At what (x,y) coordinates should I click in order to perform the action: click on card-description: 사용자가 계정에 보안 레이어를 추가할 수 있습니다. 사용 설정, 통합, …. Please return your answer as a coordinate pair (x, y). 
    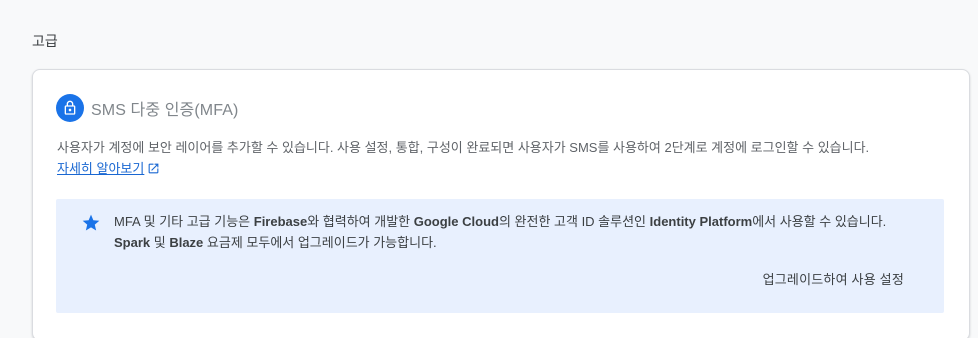
    Looking at the image, I should click on (507, 159).